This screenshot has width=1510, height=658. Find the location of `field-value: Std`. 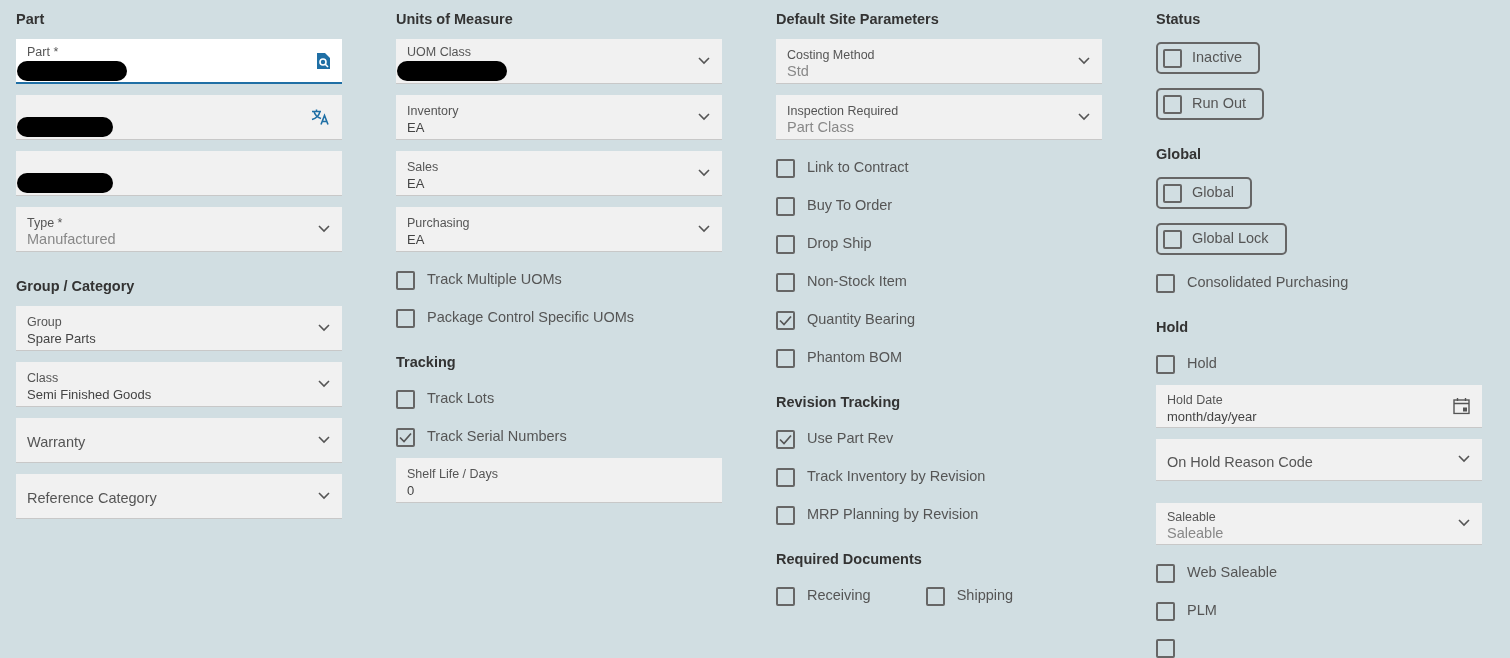

field-value: Std is located at coordinates (798, 71).